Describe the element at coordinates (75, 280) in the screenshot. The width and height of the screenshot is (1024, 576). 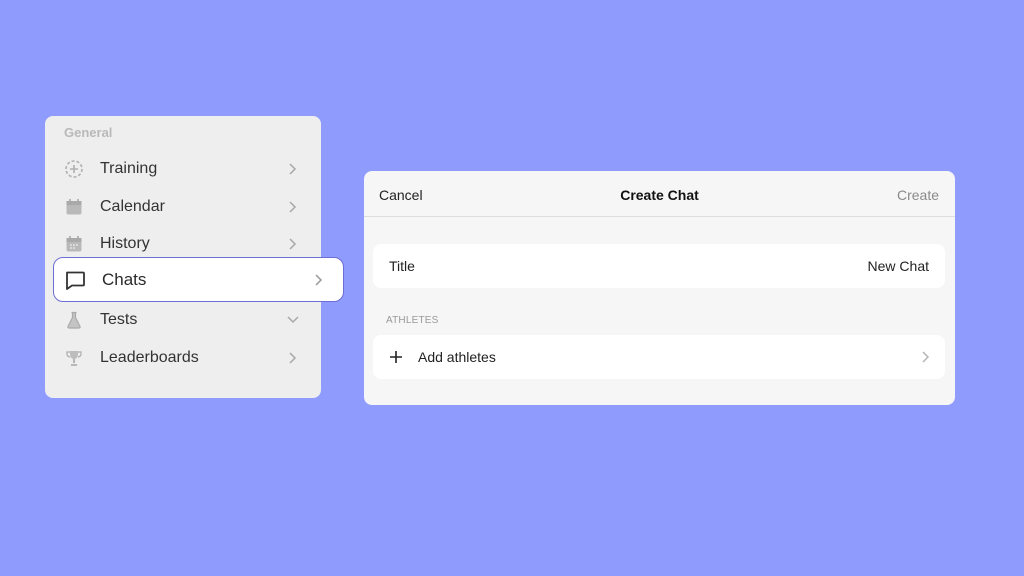
I see `chat-bubble-icon` at that location.